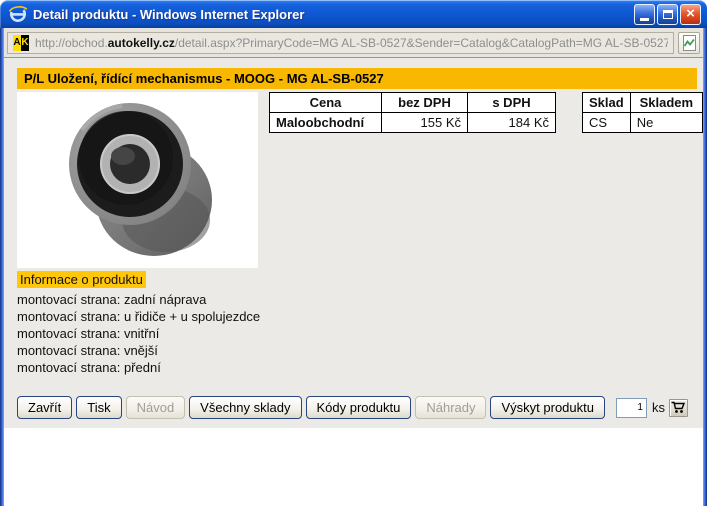 Image resolution: width=711 pixels, height=506 pixels. What do you see at coordinates (511, 102) in the screenshot?
I see `price-col-s-dph: s DPH` at bounding box center [511, 102].